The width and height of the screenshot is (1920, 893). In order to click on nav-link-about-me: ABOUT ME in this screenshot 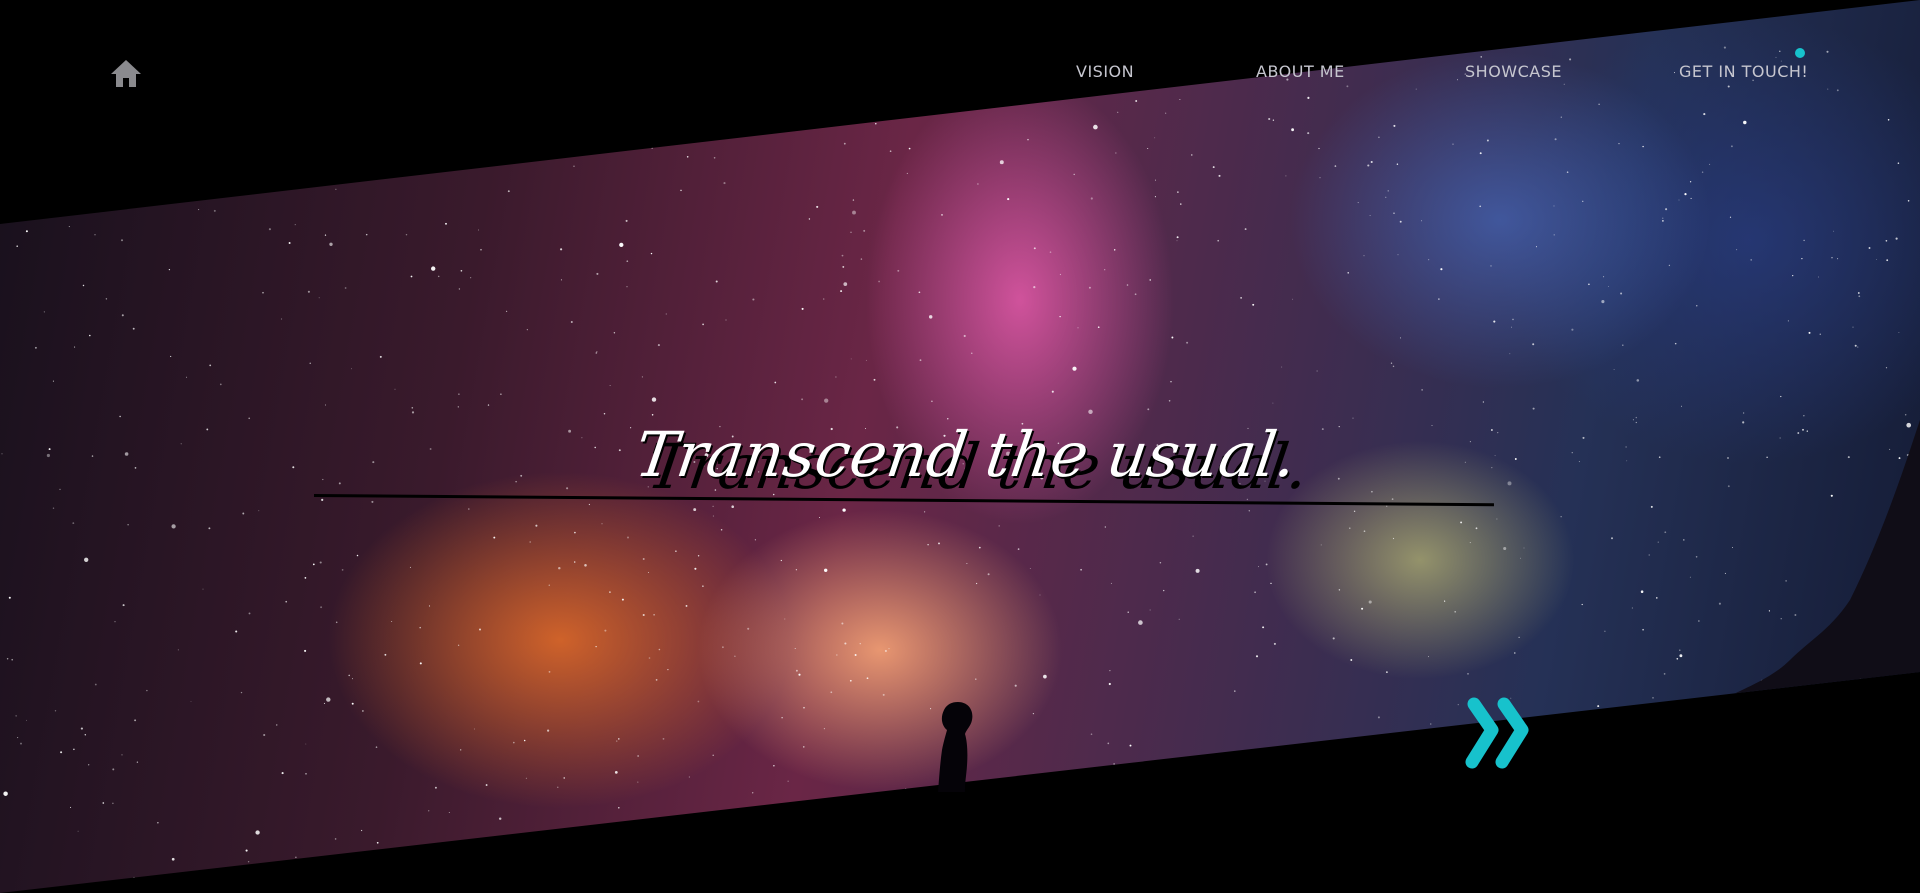, I will do `click(1300, 71)`.